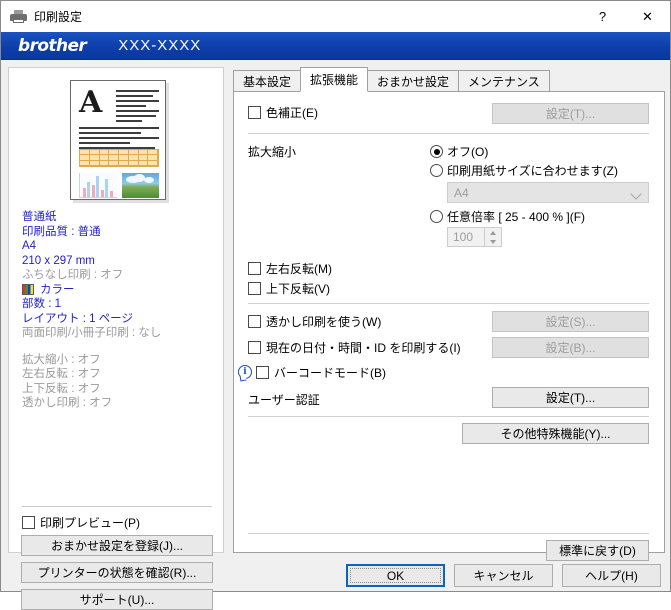 Image resolution: width=671 pixels, height=610 pixels. I want to click on scaling-option-fit: 印刷用紙サイズに合わせます(Z), so click(524, 170).